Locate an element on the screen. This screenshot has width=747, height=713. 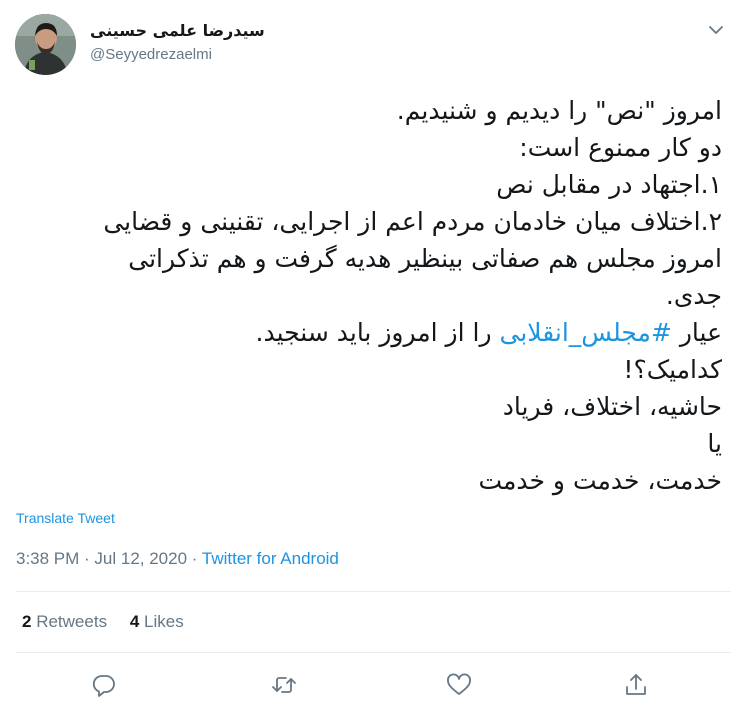
share-icon is located at coordinates (636, 685).